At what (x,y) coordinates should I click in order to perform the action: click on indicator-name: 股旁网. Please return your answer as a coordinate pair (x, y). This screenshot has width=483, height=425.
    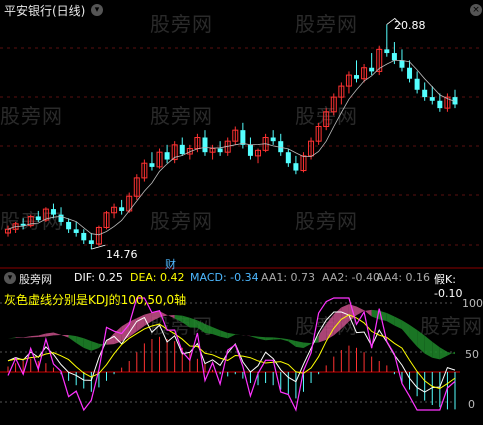
    Looking at the image, I should click on (35, 279).